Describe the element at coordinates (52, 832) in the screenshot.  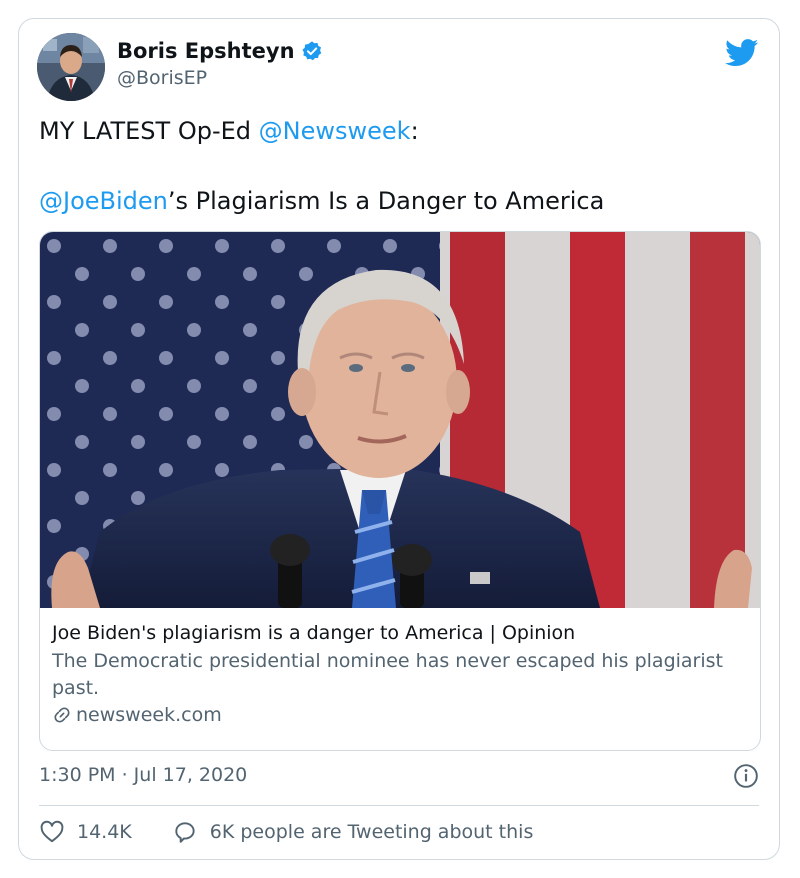
I see `heart-icon` at that location.